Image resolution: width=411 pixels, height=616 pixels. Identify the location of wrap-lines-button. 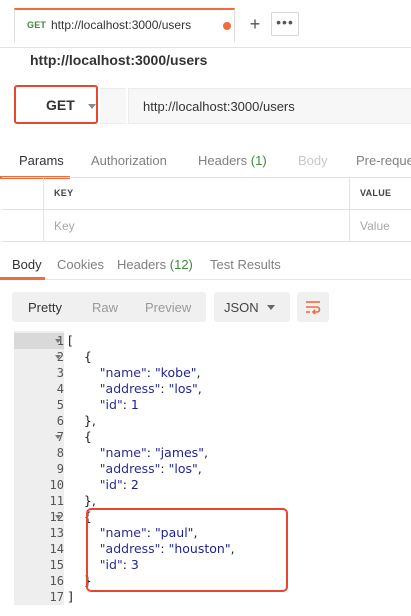
(313, 307).